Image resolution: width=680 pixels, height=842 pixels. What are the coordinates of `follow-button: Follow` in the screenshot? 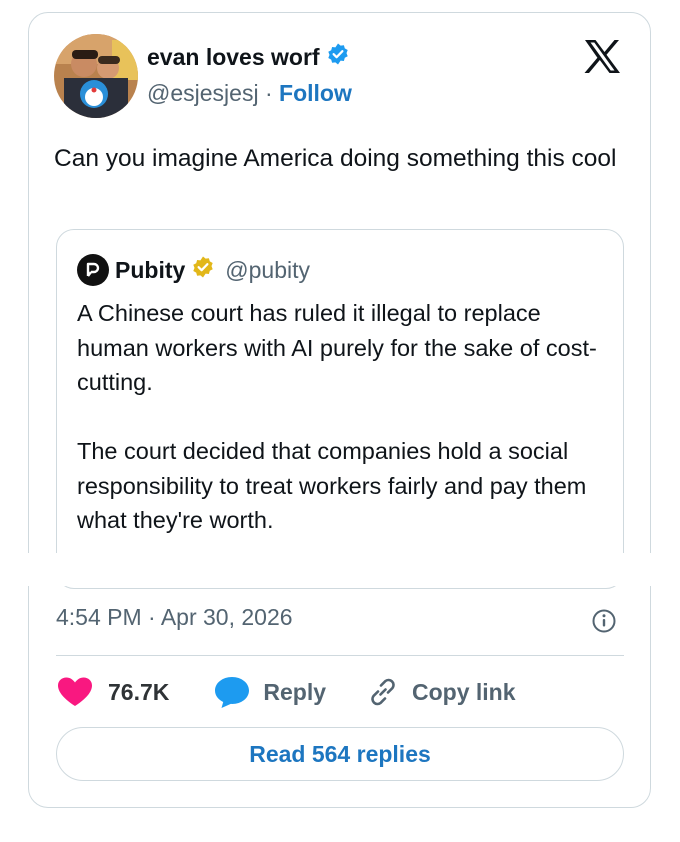 It's located at (315, 93).